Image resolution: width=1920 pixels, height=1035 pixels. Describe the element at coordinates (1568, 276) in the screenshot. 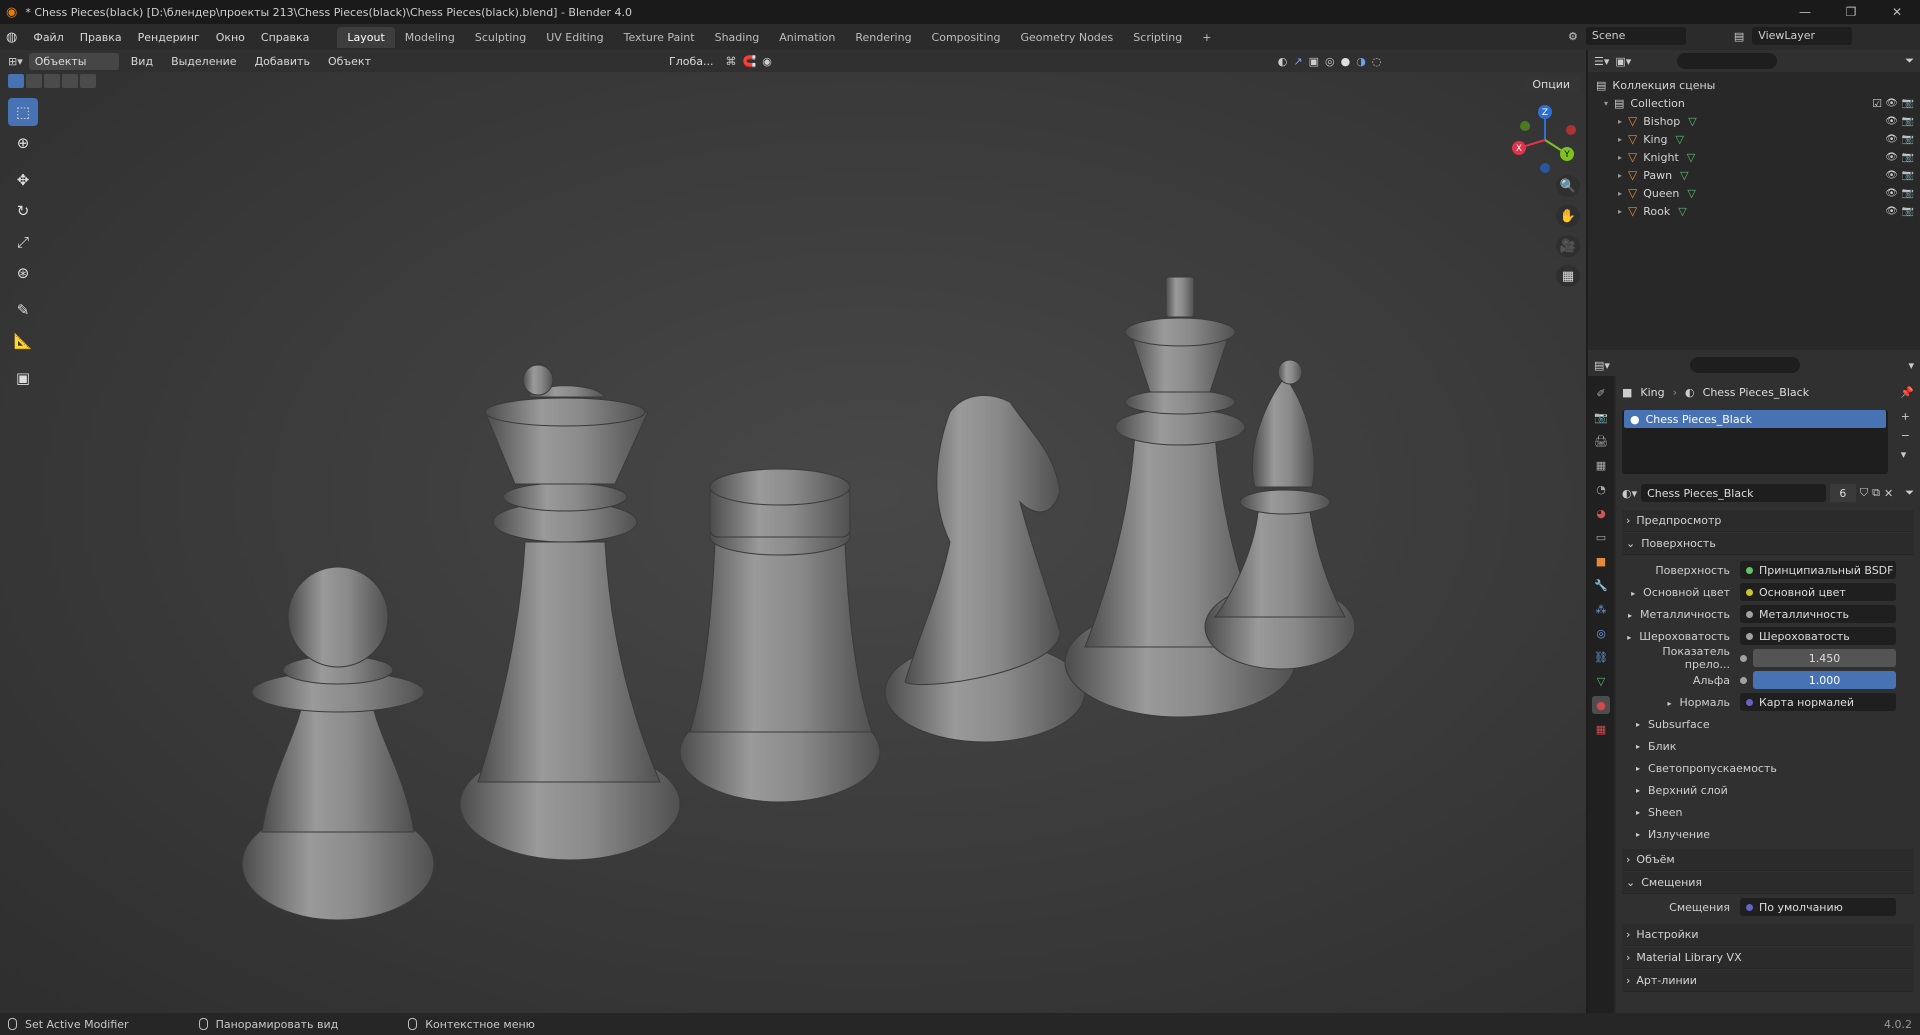

I see `perspective-grid-icon: ▦` at that location.